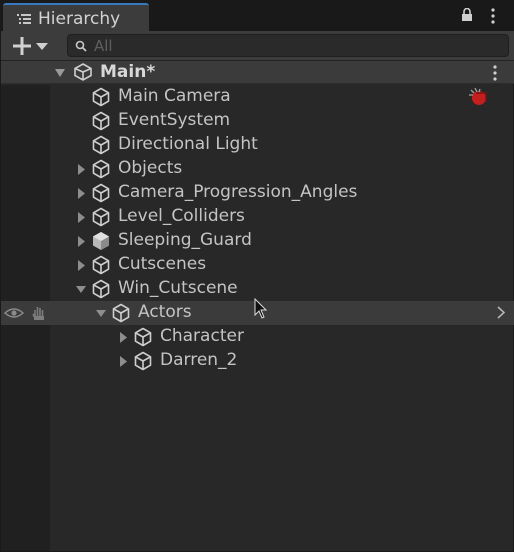 The image size is (514, 552). I want to click on hierarchy-item-label: Actors, so click(165, 312).